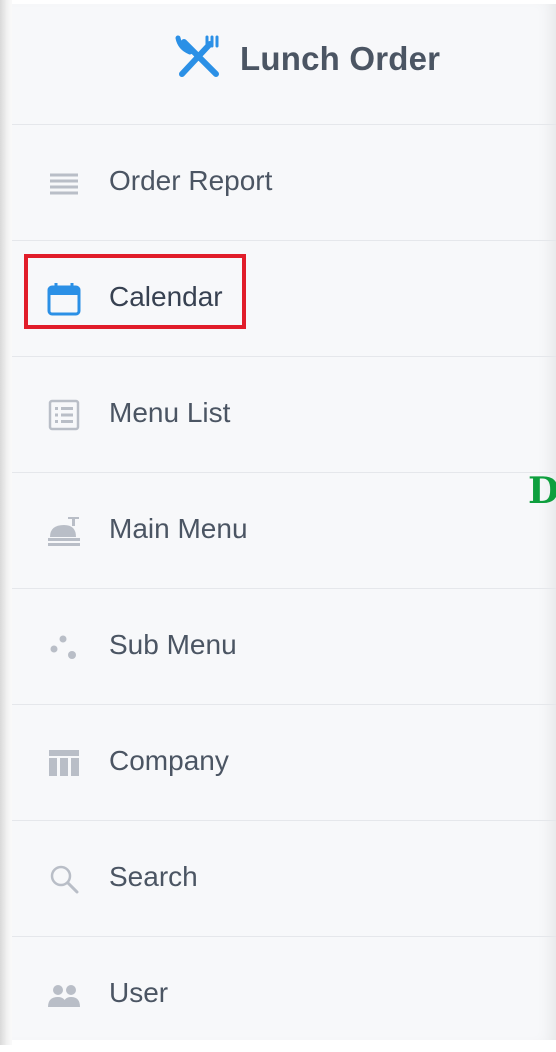 The width and height of the screenshot is (556, 1052). What do you see at coordinates (284, 531) in the screenshot?
I see `sidebar-item-main-menu: Main Menu` at bounding box center [284, 531].